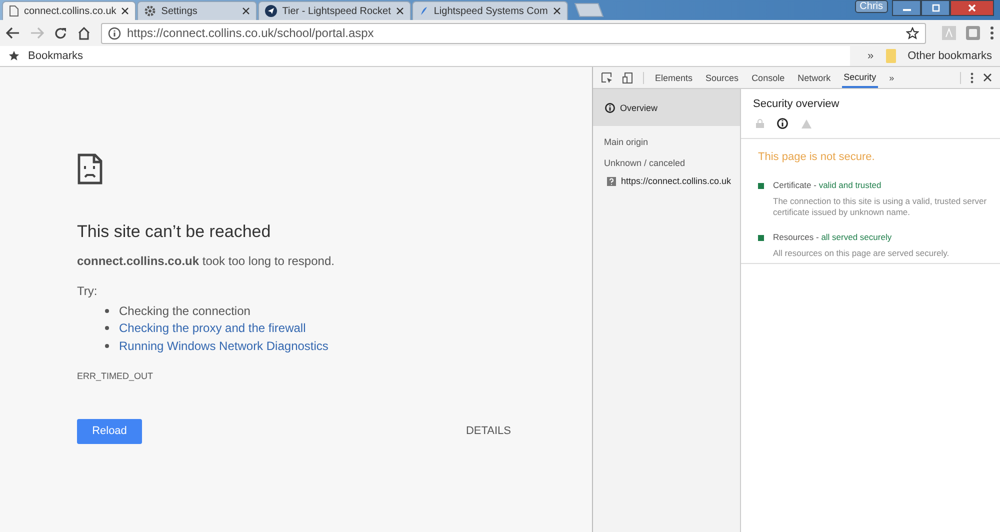  What do you see at coordinates (84, 33) in the screenshot?
I see `home-icon` at bounding box center [84, 33].